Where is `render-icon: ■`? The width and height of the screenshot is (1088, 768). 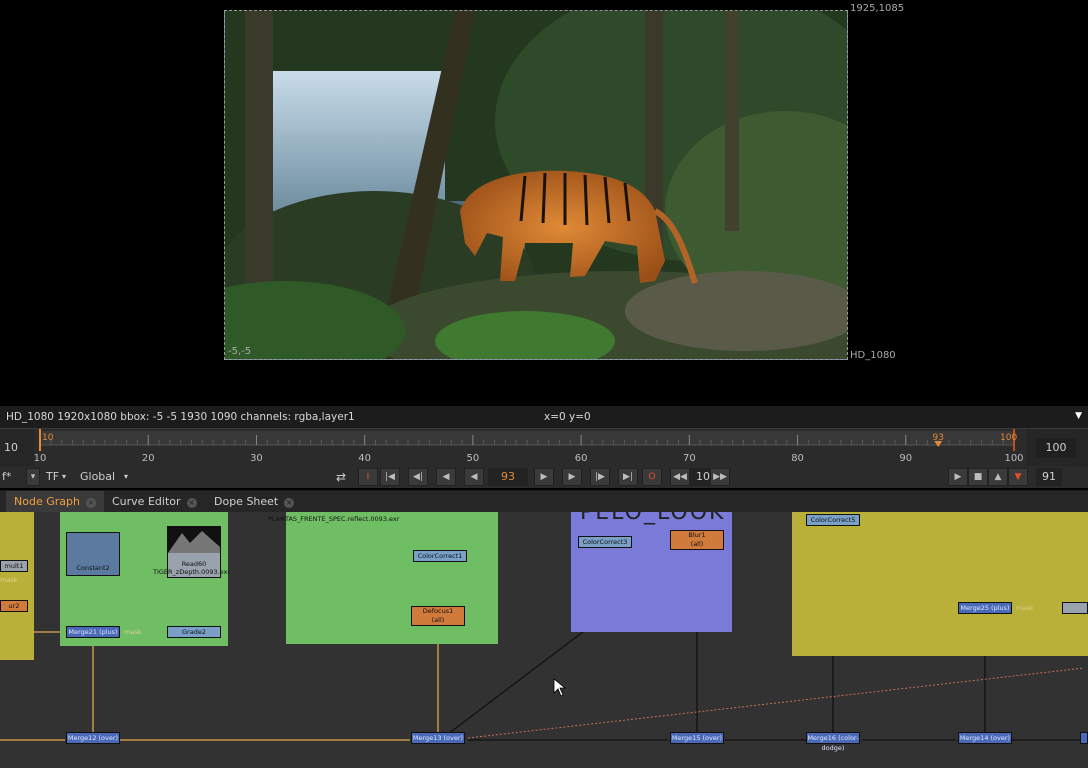
render-icon: ■ is located at coordinates (978, 477).